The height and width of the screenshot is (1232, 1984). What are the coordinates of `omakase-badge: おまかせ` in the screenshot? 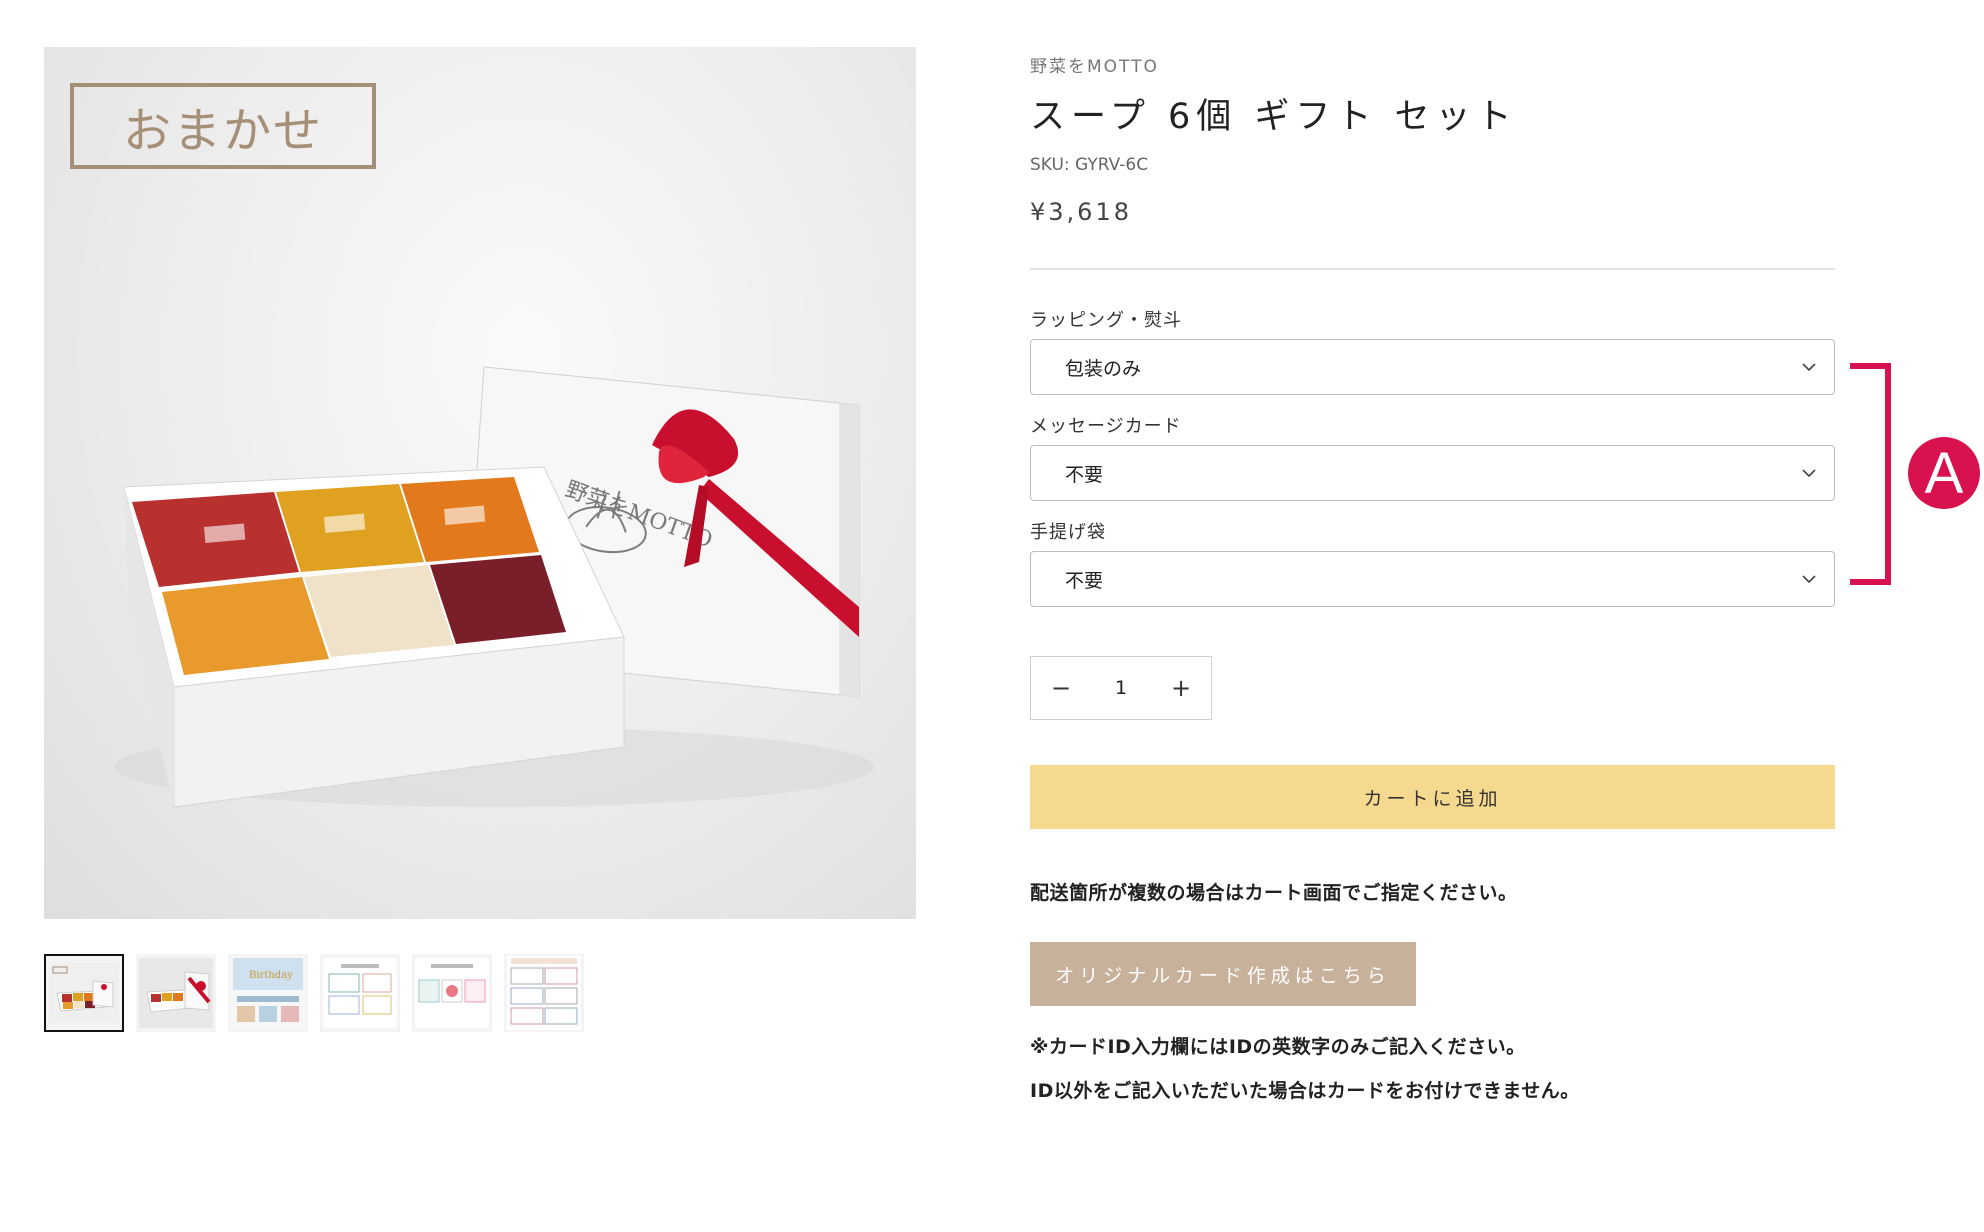 It's located at (223, 126).